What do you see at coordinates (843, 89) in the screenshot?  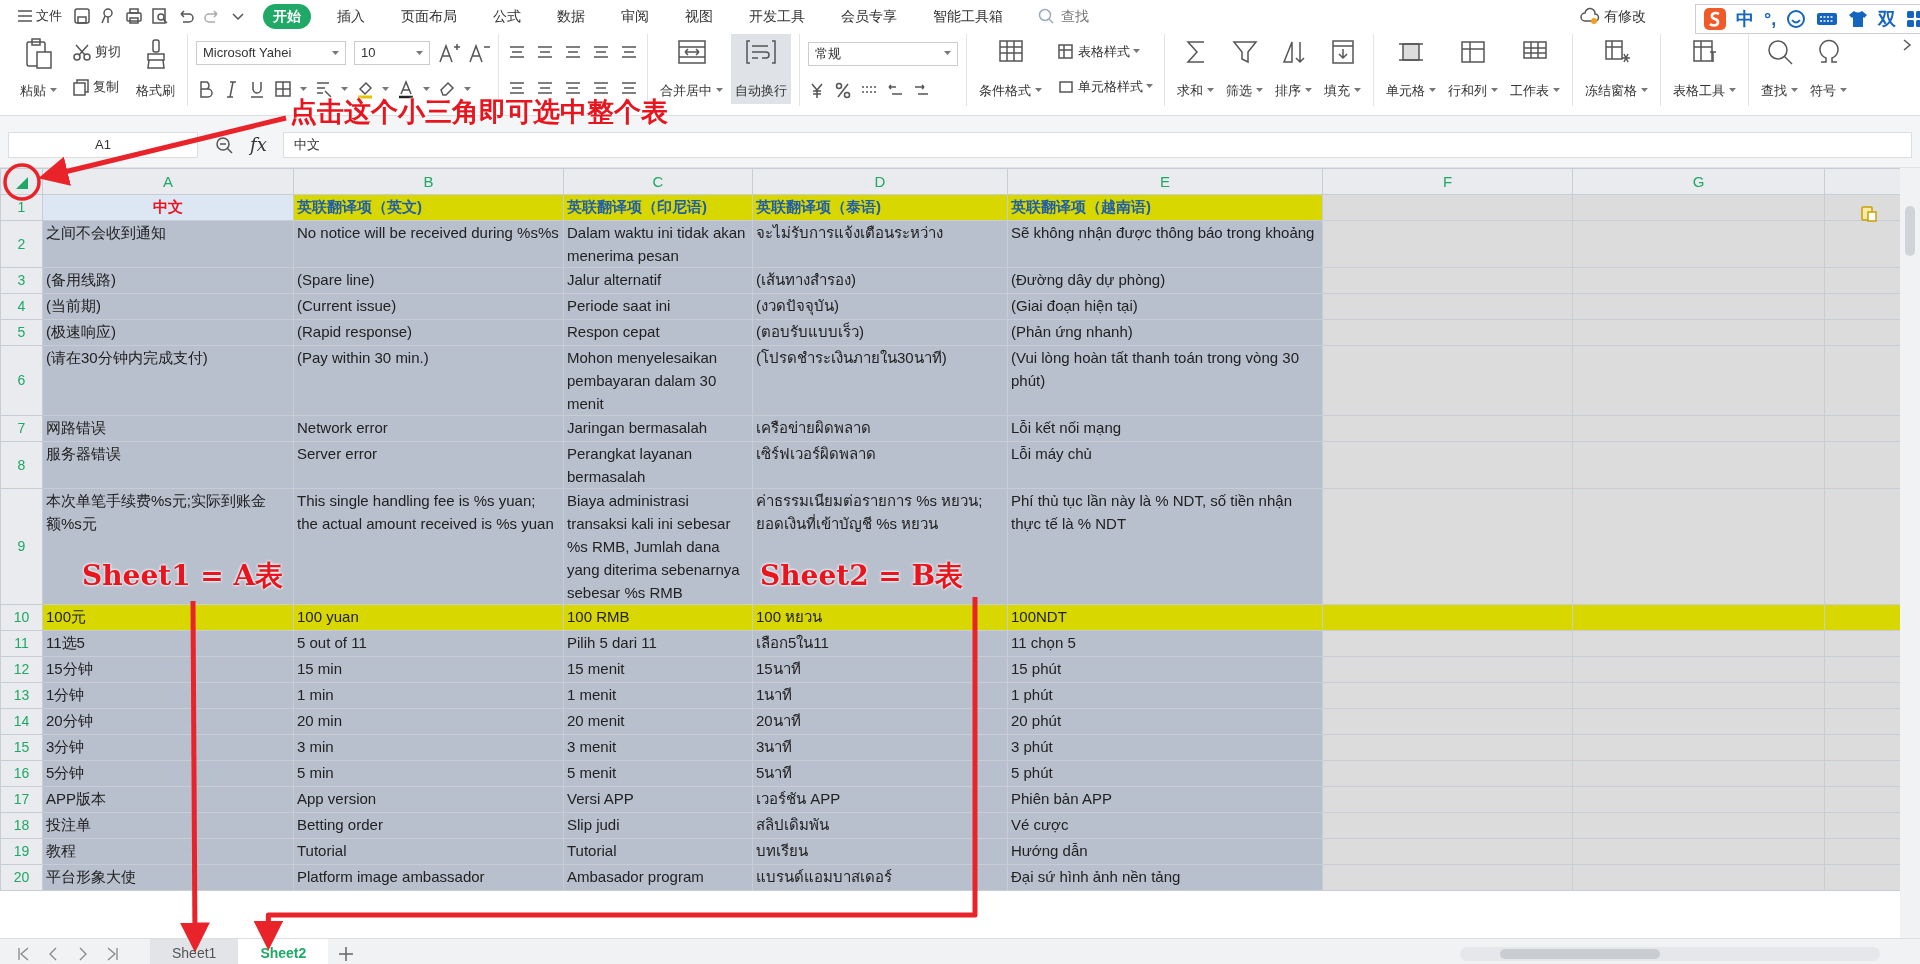 I see `percent-icon` at bounding box center [843, 89].